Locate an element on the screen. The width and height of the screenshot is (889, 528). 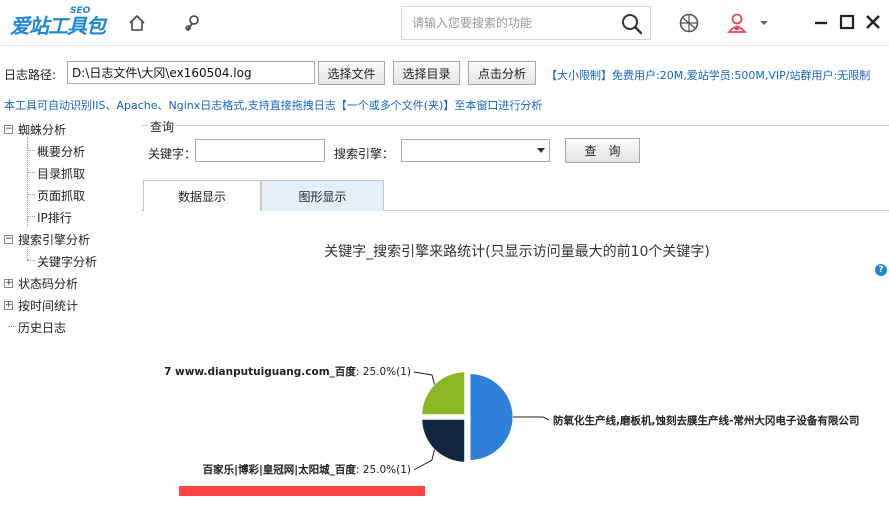
app-logo: 爱站工具包 SEO is located at coordinates (60, 23).